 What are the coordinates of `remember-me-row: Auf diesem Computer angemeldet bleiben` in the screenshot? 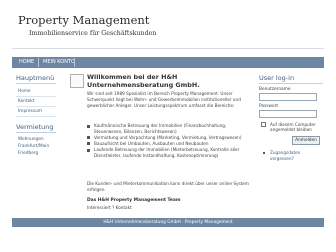 It's located at (291, 128).